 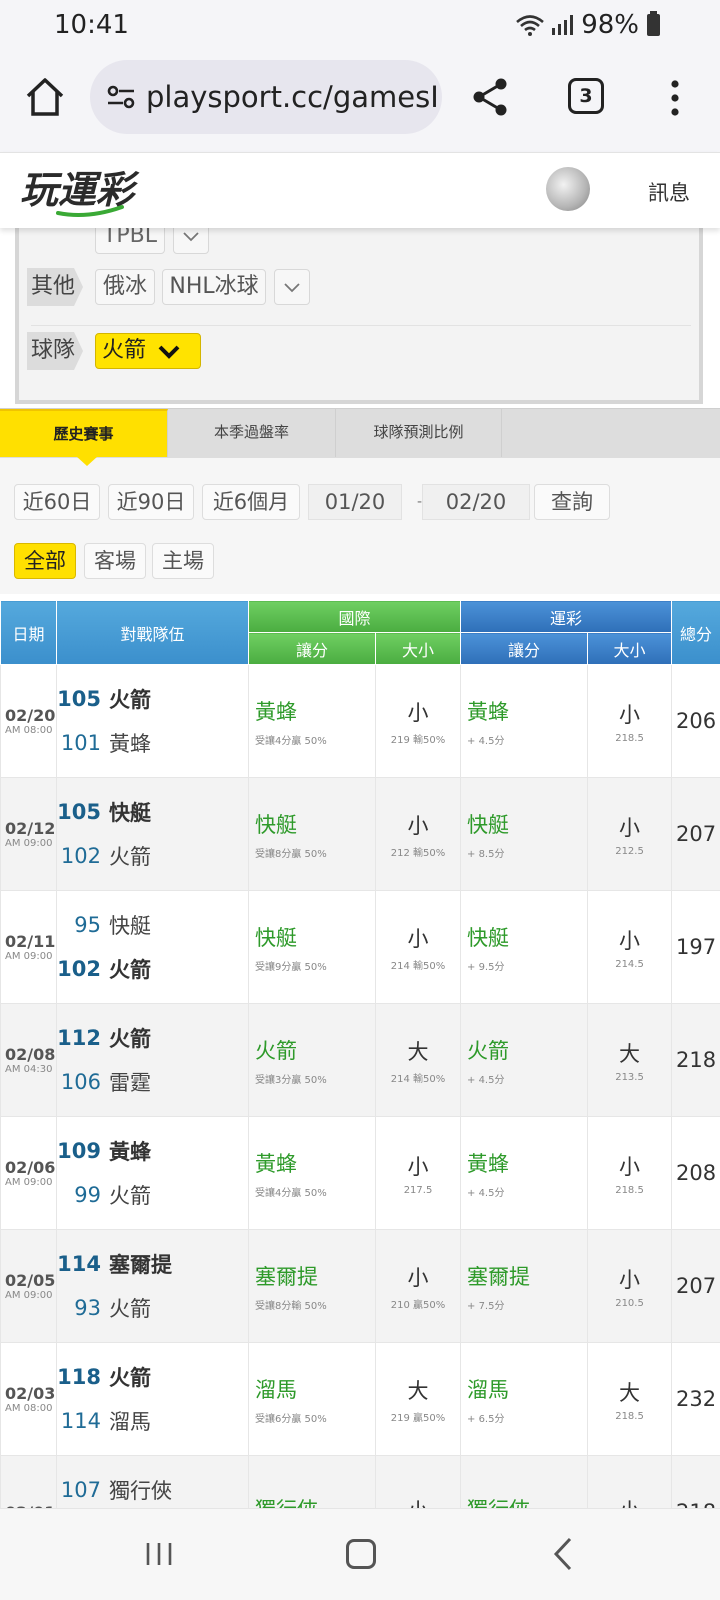 I want to click on tab-team-prediction-ratio: 球隊預測比例, so click(x=419, y=433).